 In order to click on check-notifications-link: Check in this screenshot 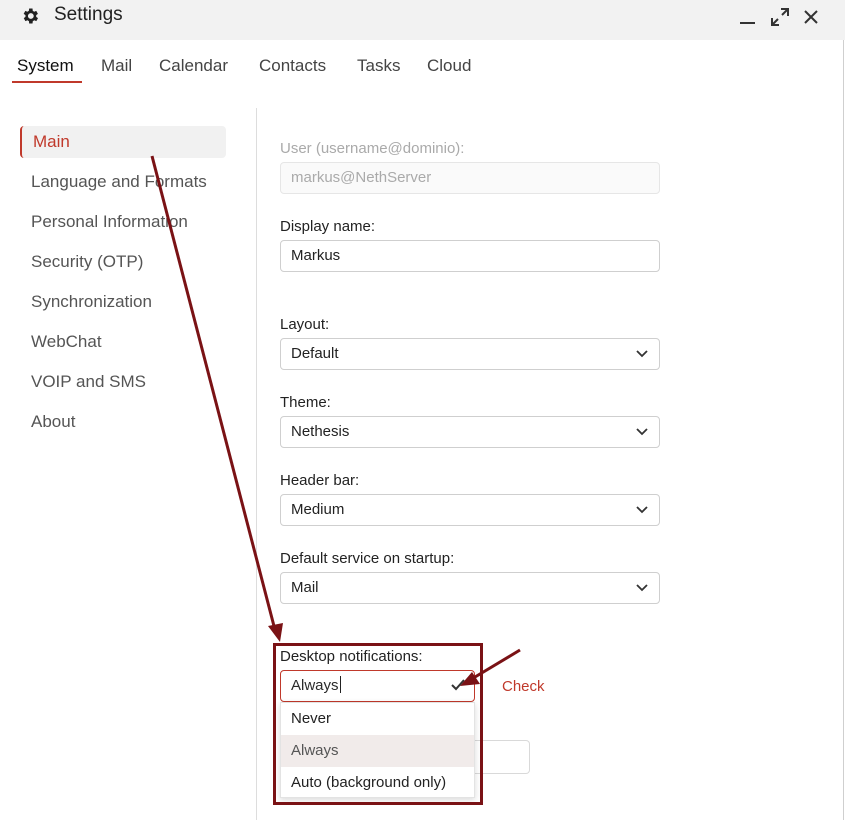, I will do `click(523, 686)`.